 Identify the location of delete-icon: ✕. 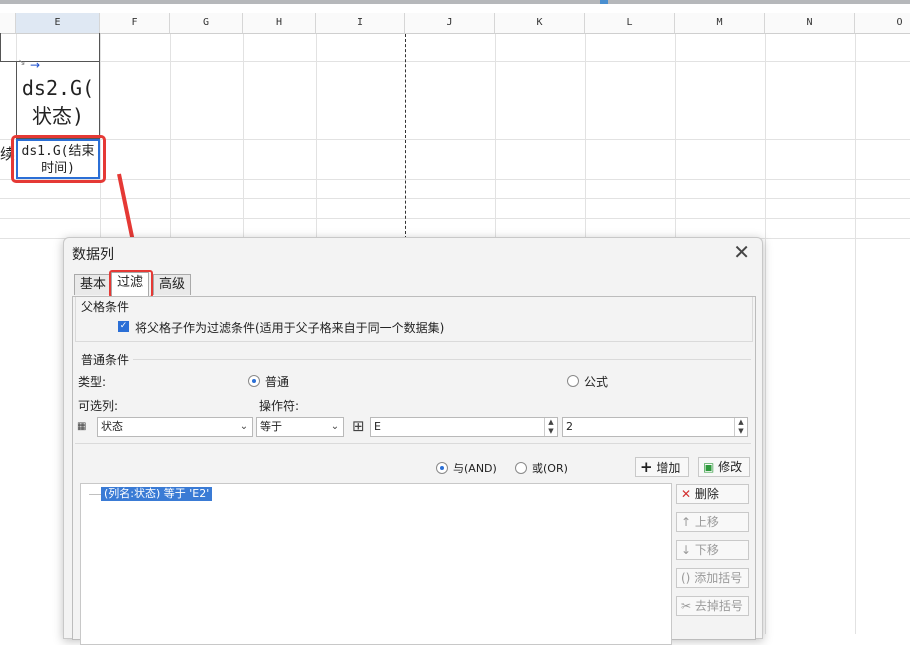
(686, 494).